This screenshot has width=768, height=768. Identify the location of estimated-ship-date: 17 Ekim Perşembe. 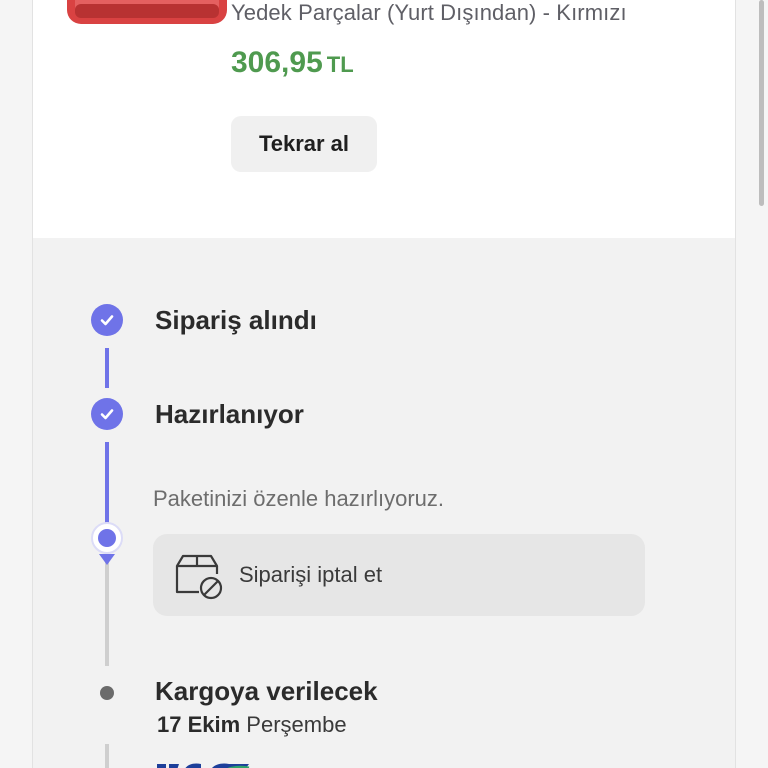
(252, 725).